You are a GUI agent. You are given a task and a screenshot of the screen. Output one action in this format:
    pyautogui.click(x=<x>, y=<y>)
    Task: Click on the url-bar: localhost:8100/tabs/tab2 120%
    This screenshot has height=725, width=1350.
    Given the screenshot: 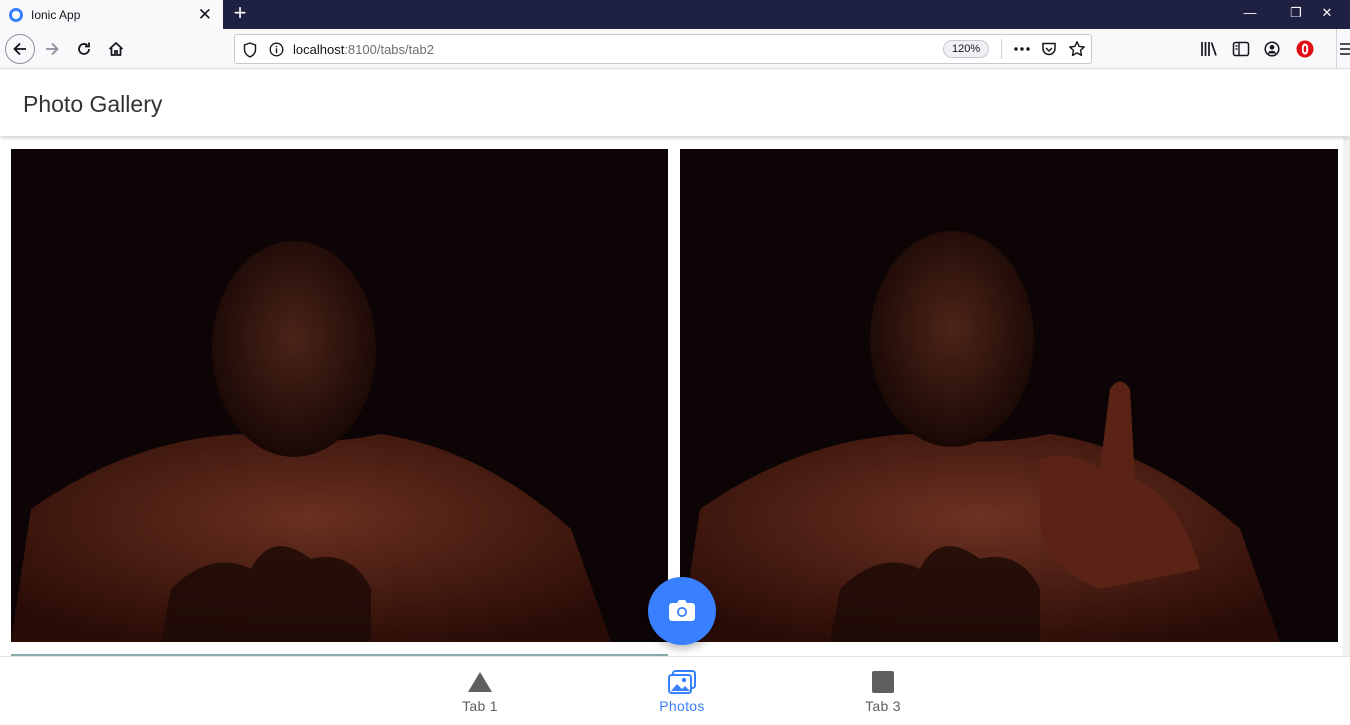 What is the action you would take?
    pyautogui.click(x=663, y=49)
    